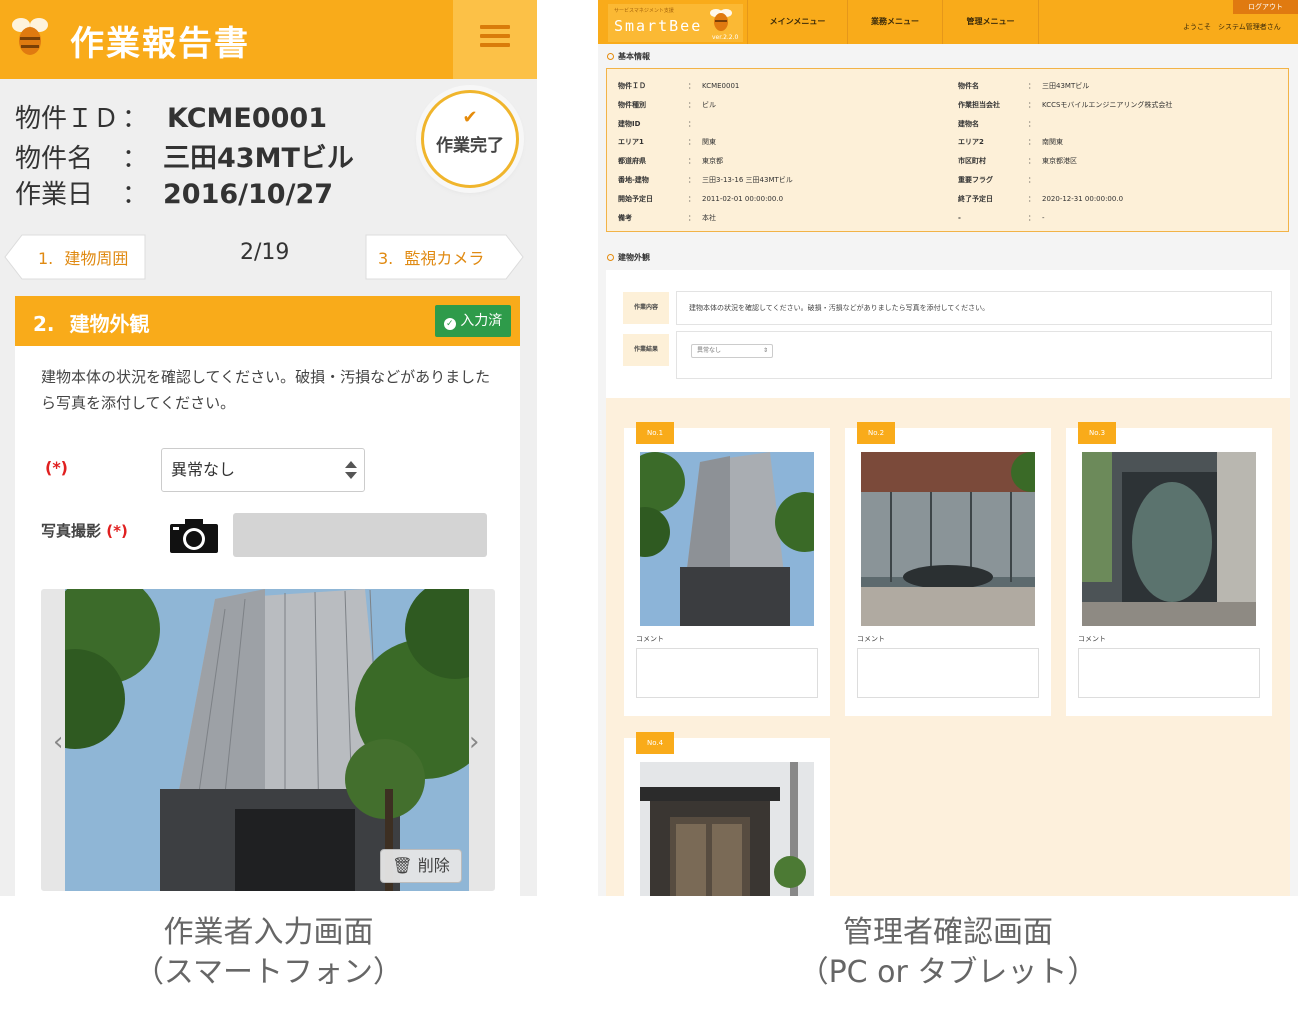  Describe the element at coordinates (56, 467) in the screenshot. I see `required-mark: (*)` at that location.